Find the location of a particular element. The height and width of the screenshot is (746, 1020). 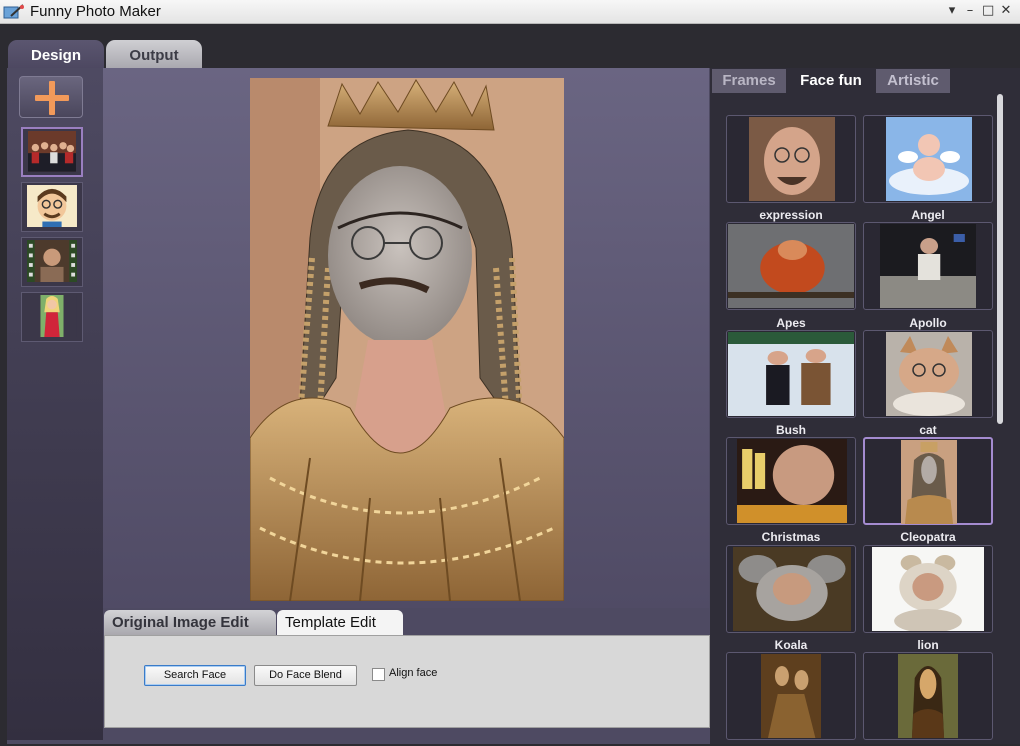

mona-lisa-thumbnail is located at coordinates (928, 696).